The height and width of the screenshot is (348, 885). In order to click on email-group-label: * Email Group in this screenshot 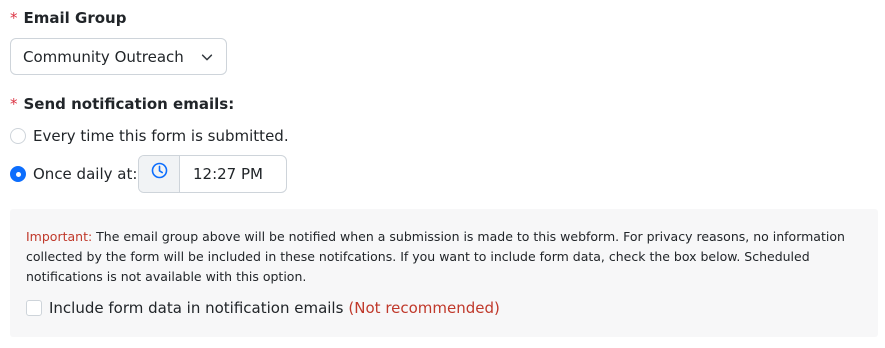, I will do `click(68, 18)`.